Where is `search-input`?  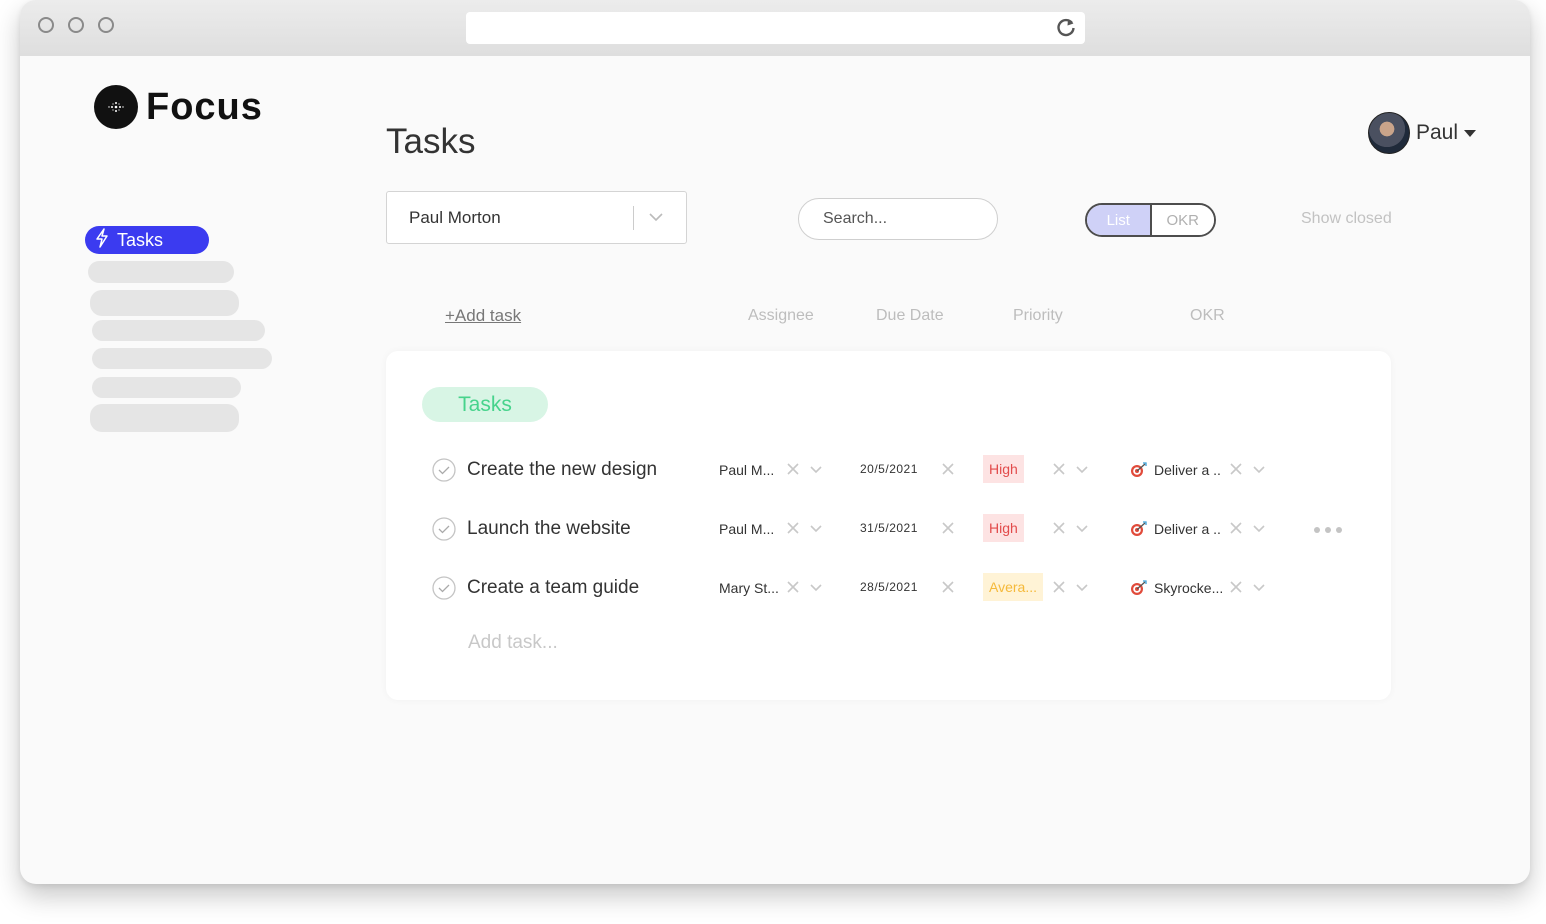
search-input is located at coordinates (898, 219).